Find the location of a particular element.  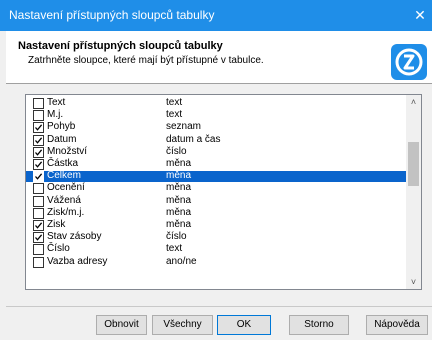

vertical-scrollbar: ˄ ˅ is located at coordinates (413, 192).